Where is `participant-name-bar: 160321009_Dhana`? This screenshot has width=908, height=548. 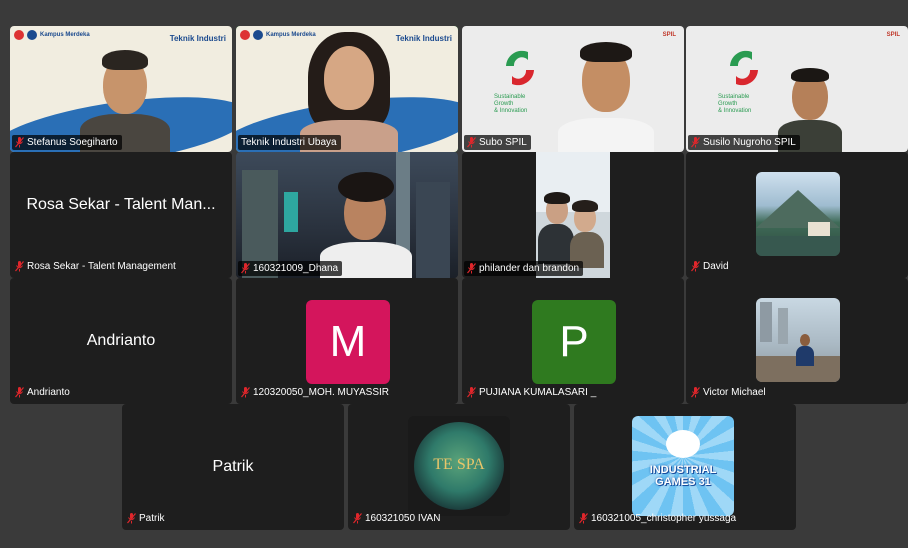
participant-name-bar: 160321009_Dhana is located at coordinates (290, 268).